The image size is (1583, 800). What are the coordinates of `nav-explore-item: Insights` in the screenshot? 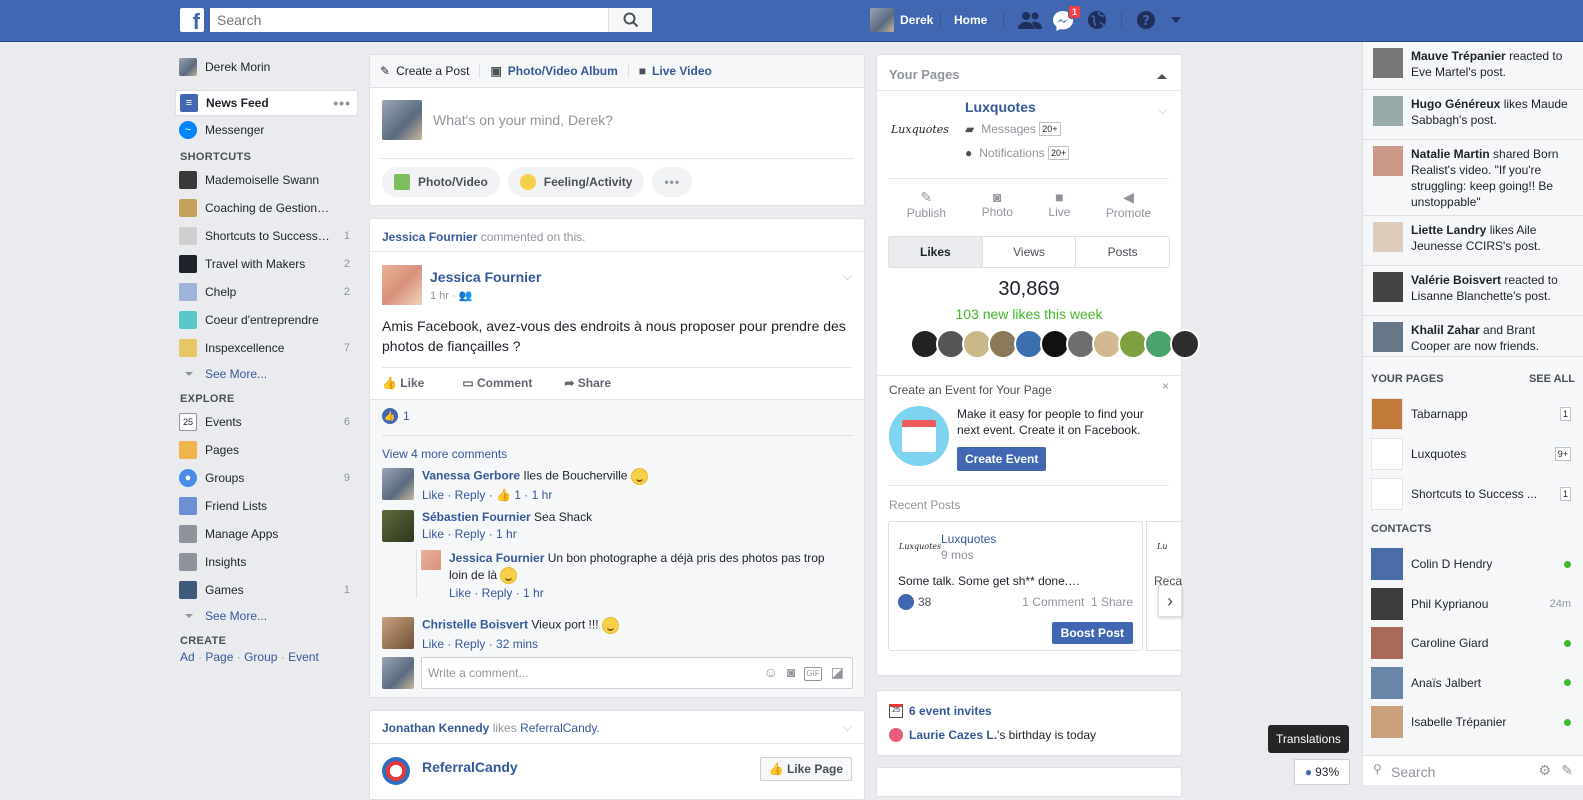 It's located at (266, 562).